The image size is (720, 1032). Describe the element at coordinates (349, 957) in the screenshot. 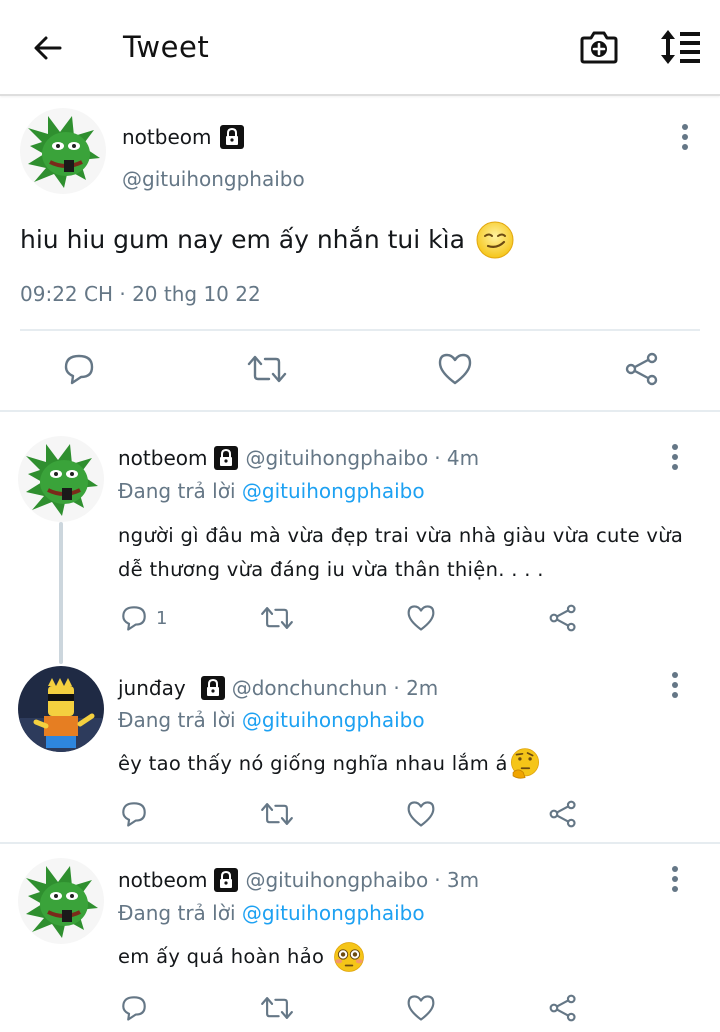

I see `flushed-emoji` at that location.